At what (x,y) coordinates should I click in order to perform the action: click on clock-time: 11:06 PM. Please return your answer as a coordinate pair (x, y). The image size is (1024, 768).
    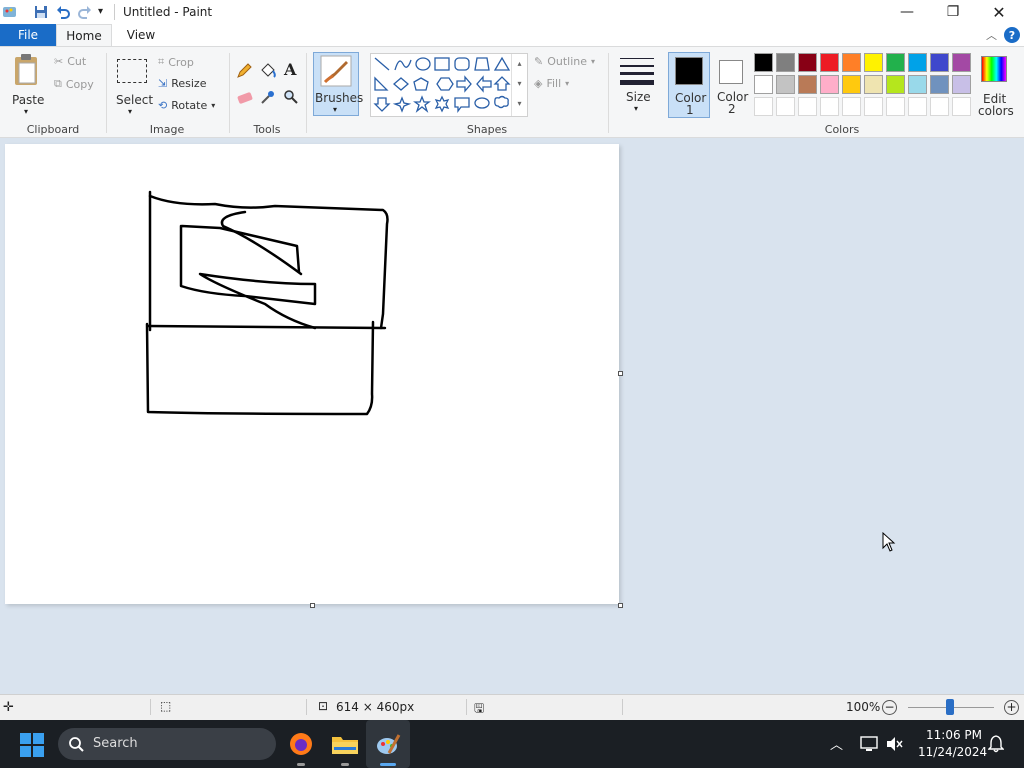
    Looking at the image, I should click on (954, 735).